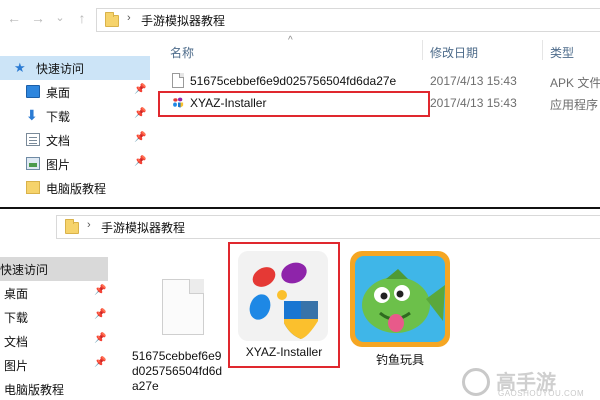 The height and width of the screenshot is (400, 600). I want to click on back-arrow-icon: ←, so click(14, 18).